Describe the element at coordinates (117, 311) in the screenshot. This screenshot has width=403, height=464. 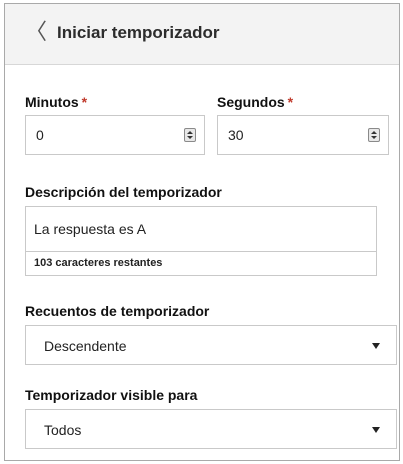
I see `counting-label: Recuentos de temporizador` at that location.